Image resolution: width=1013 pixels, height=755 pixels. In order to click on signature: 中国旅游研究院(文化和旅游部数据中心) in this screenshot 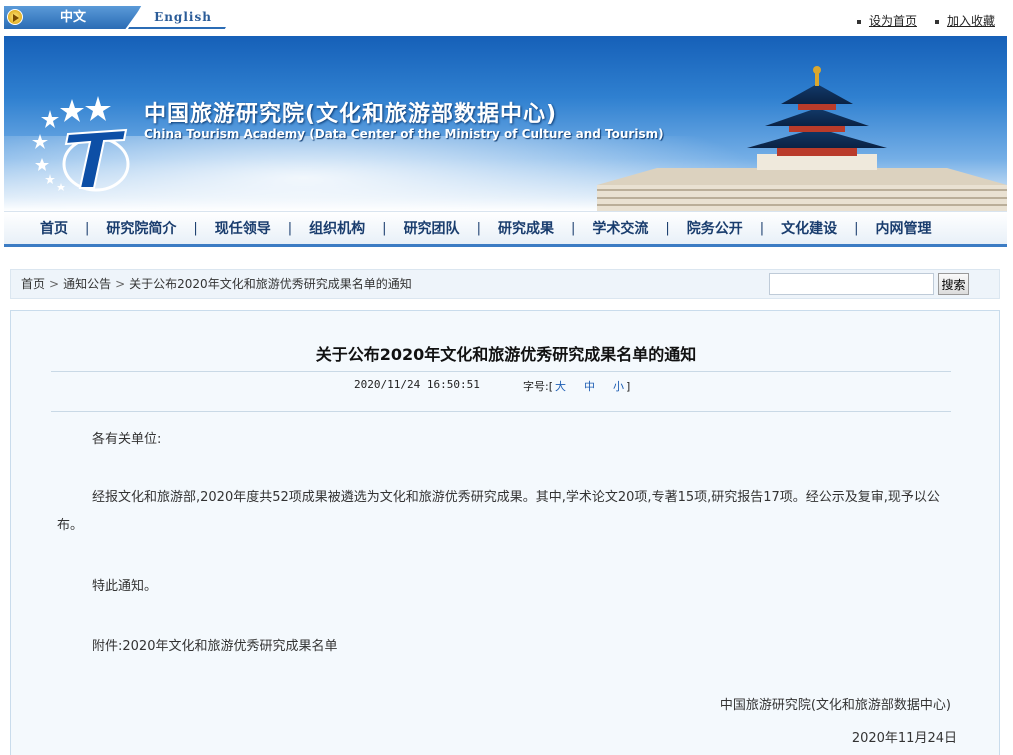, I will do `click(835, 705)`.